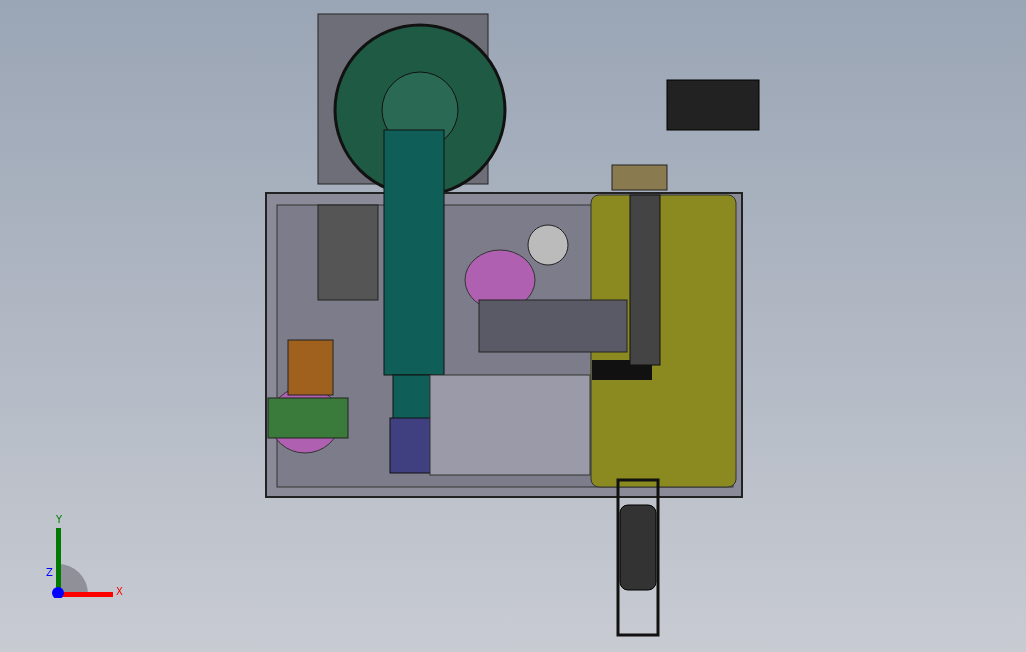  I want to click on axis-label: Z, so click(49, 573).